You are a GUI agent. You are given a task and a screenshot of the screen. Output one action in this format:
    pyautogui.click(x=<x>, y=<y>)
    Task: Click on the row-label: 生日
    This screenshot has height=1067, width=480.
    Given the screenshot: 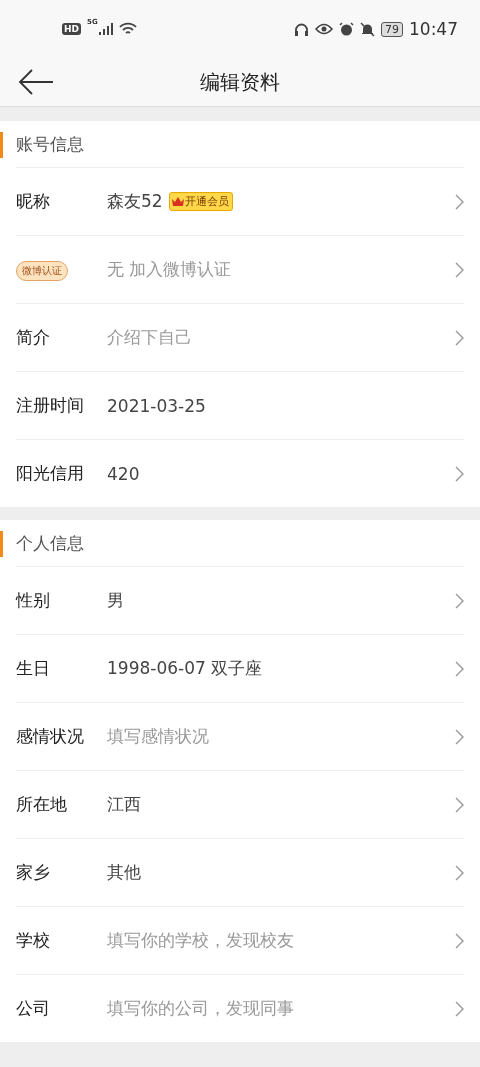 What is the action you would take?
    pyautogui.click(x=33, y=668)
    